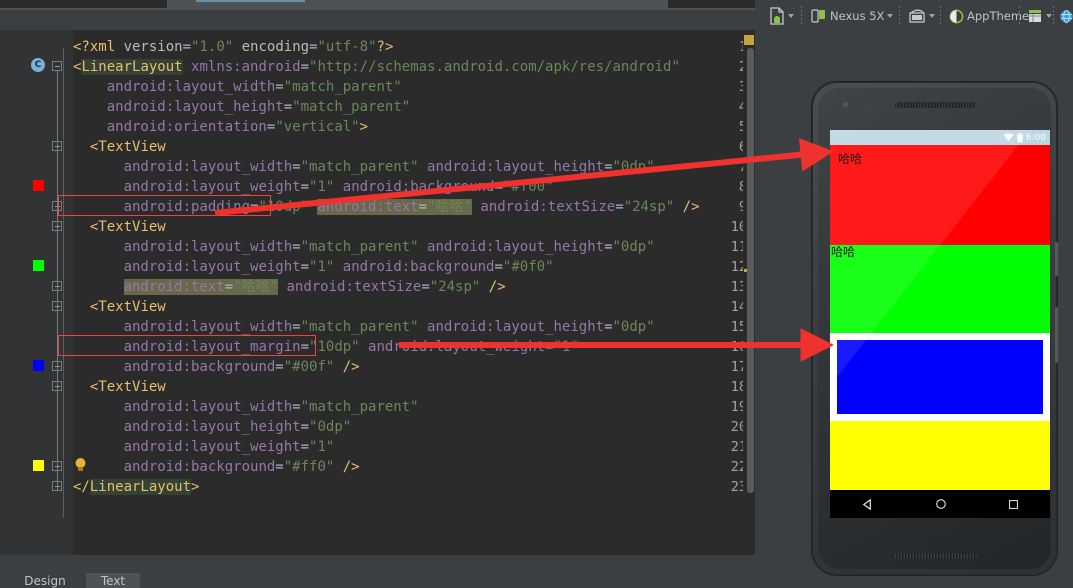 This screenshot has width=1073, height=588. Describe the element at coordinates (377, 564) in the screenshot. I see `editor-hscroll-zone` at that location.